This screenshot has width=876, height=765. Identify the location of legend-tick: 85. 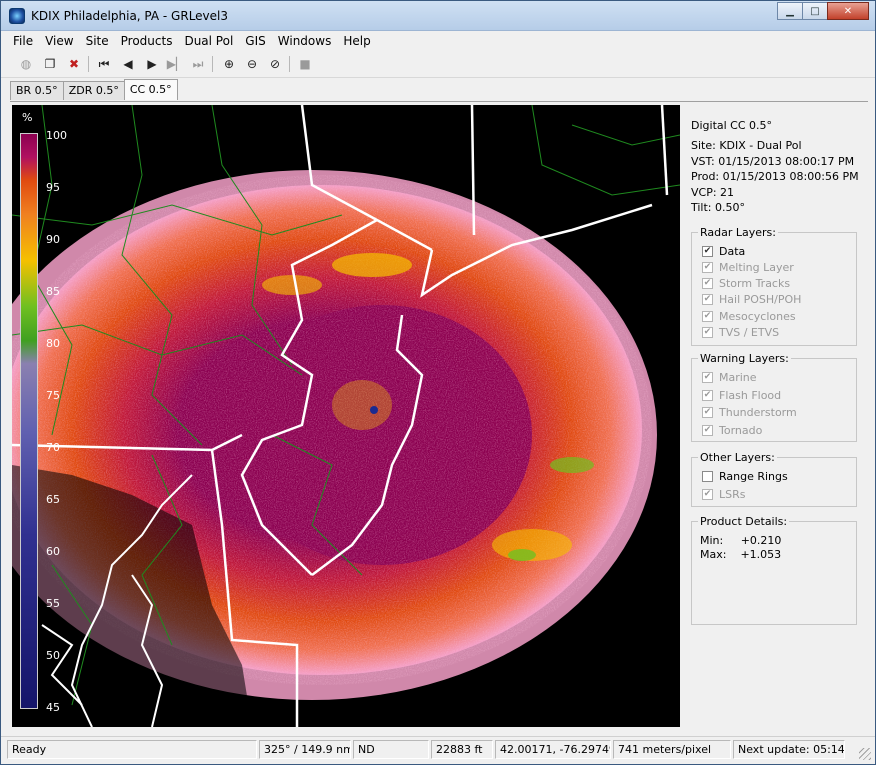
(53, 291).